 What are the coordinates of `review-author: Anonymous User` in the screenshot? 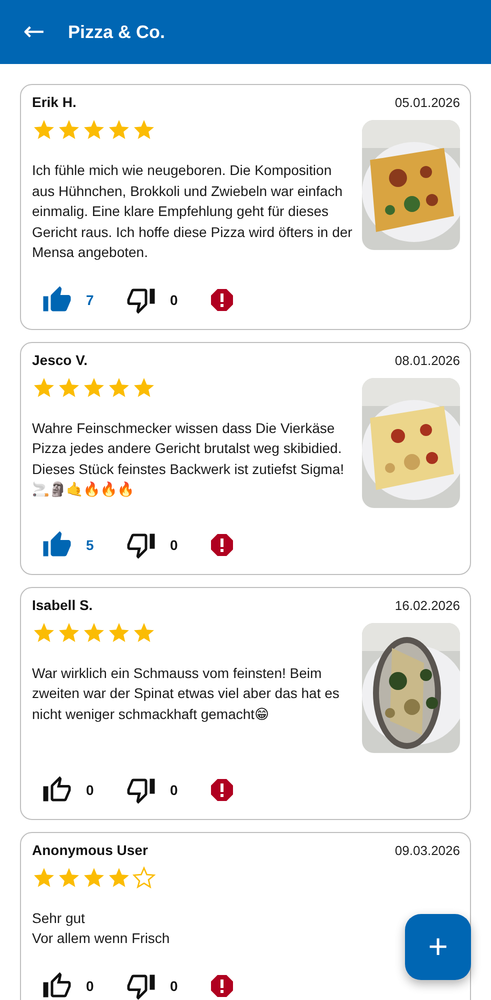 It's located at (90, 850).